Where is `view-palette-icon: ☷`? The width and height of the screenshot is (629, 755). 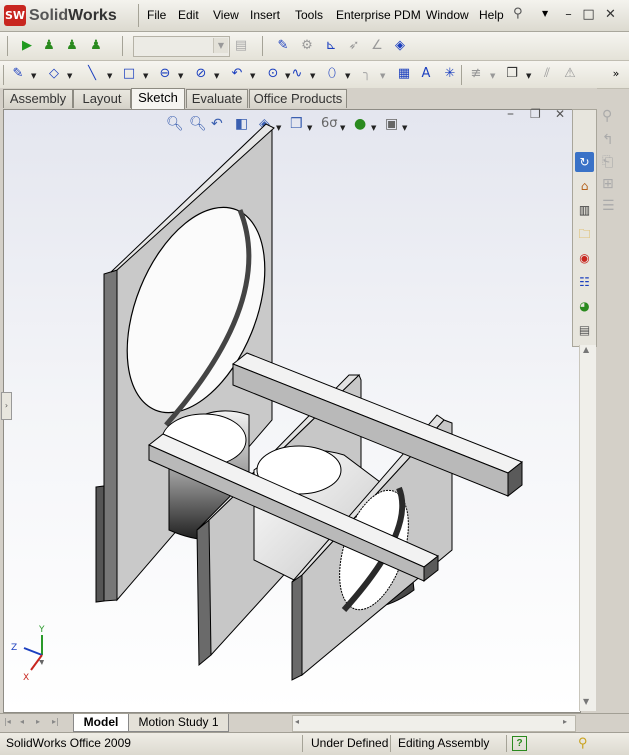
view-palette-icon: ☷ is located at coordinates (584, 282).